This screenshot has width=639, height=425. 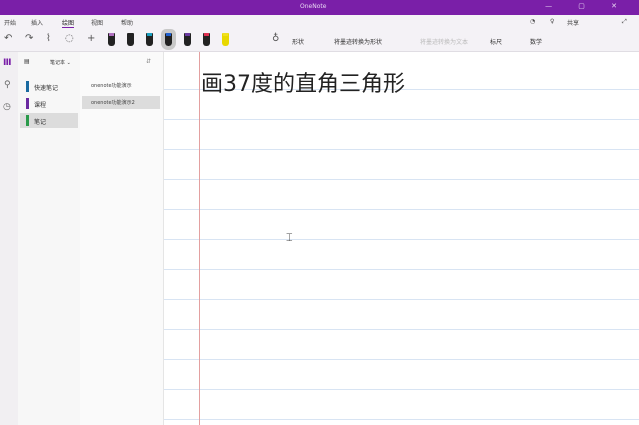 What do you see at coordinates (148, 61) in the screenshot?
I see `sort-icon: ⇵` at bounding box center [148, 61].